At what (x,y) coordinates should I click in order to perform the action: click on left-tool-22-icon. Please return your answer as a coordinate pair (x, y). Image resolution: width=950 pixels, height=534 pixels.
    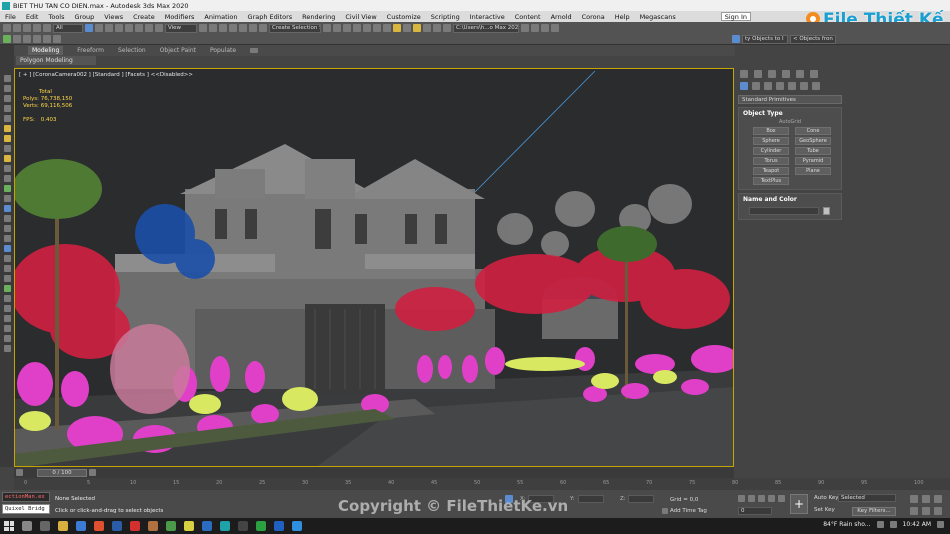
    Looking at the image, I should click on (7, 288).